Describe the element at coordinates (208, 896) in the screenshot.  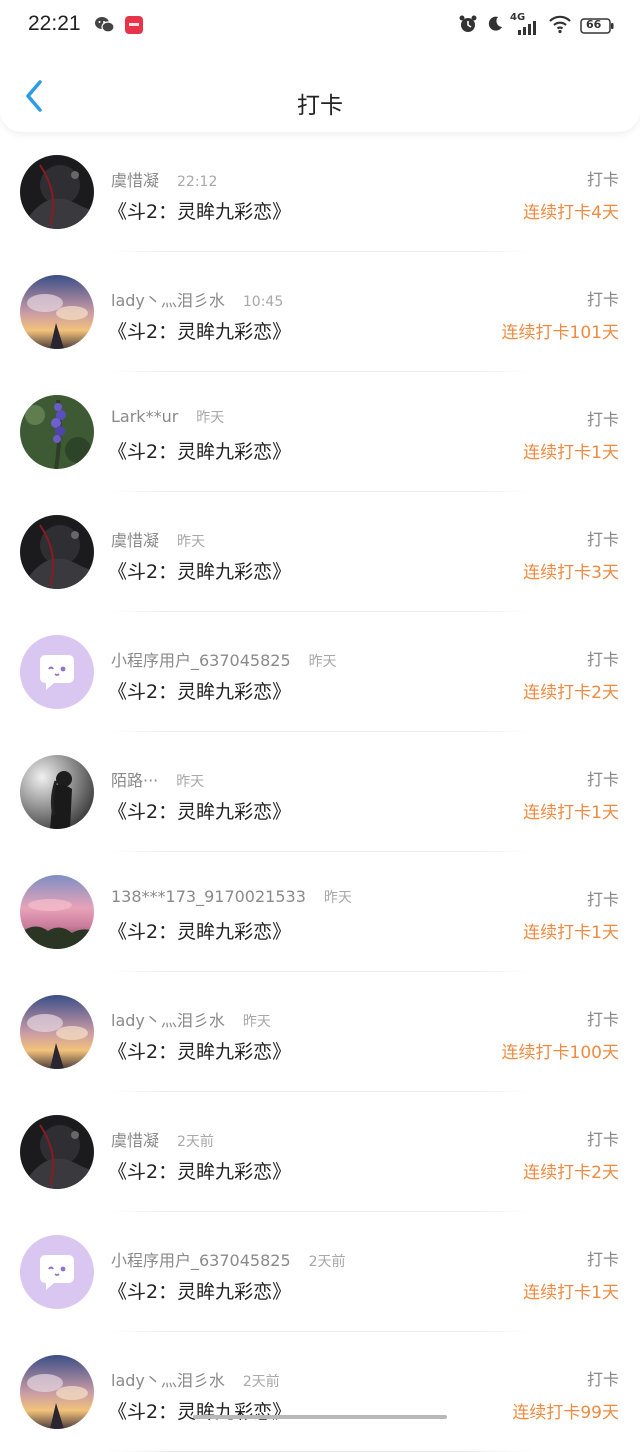
I see `username: 138***173_9170021533` at that location.